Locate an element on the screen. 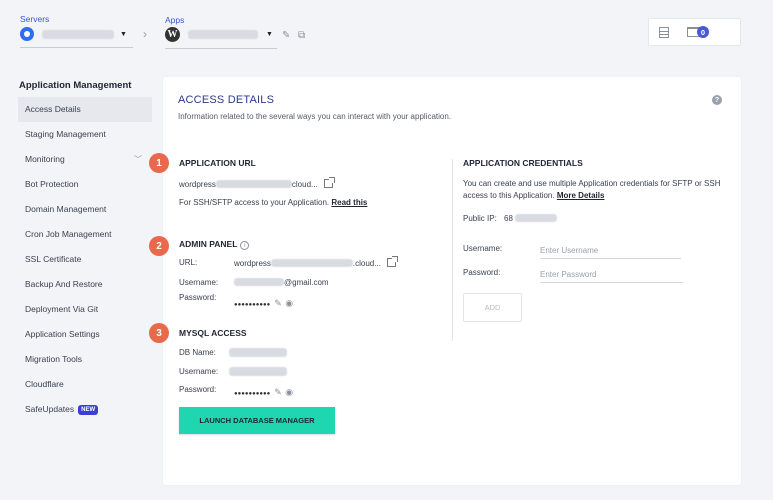  sidebar-item-cloudflare: Cloudflare is located at coordinates (85, 384).